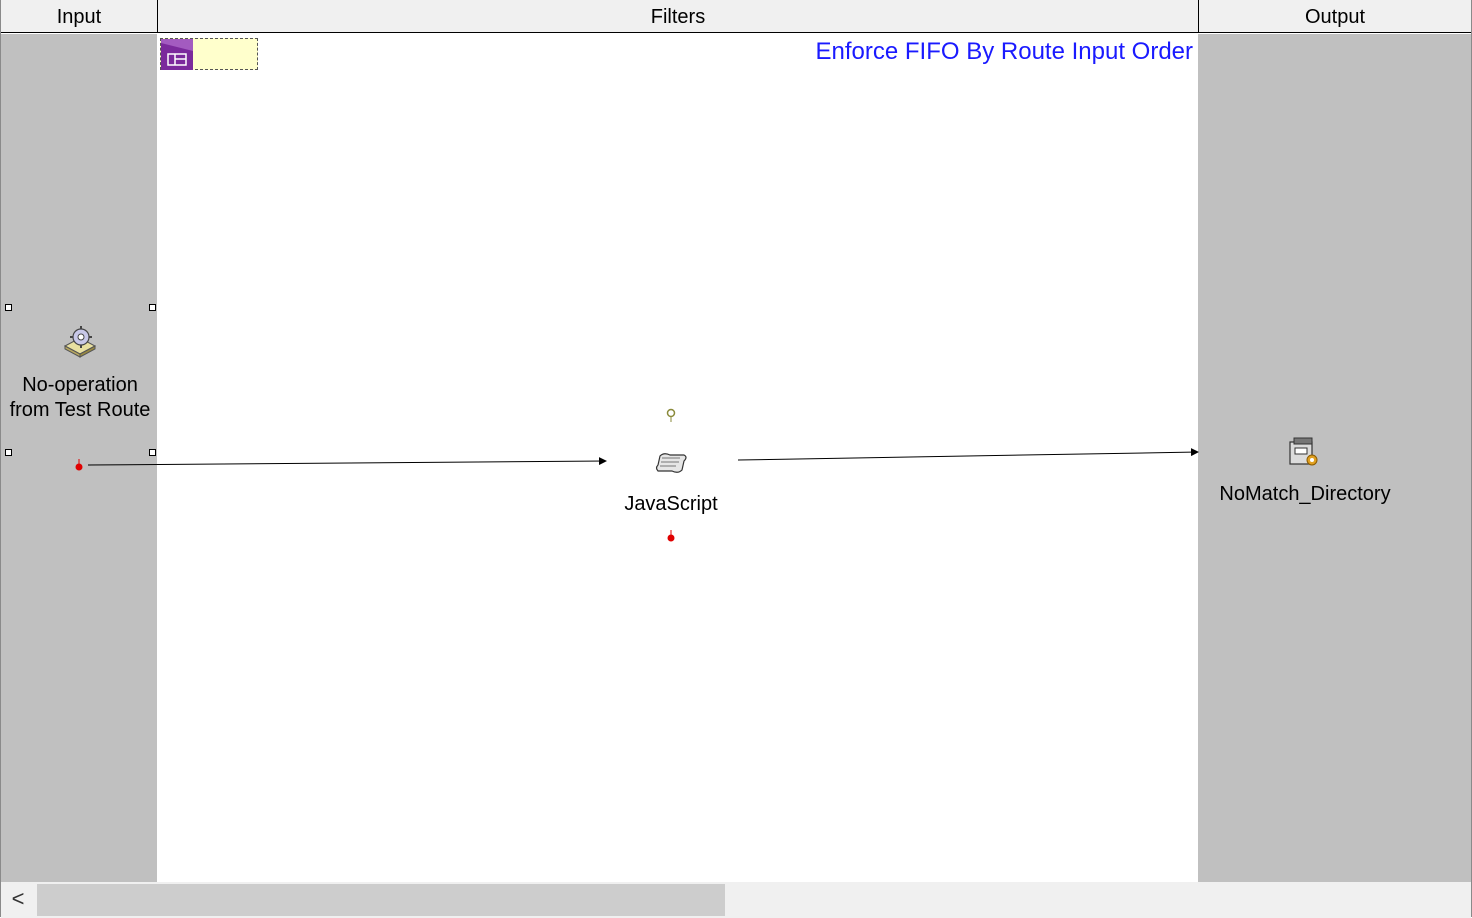 The height and width of the screenshot is (918, 1472). What do you see at coordinates (381, 900) in the screenshot?
I see `scroll-thumb` at bounding box center [381, 900].